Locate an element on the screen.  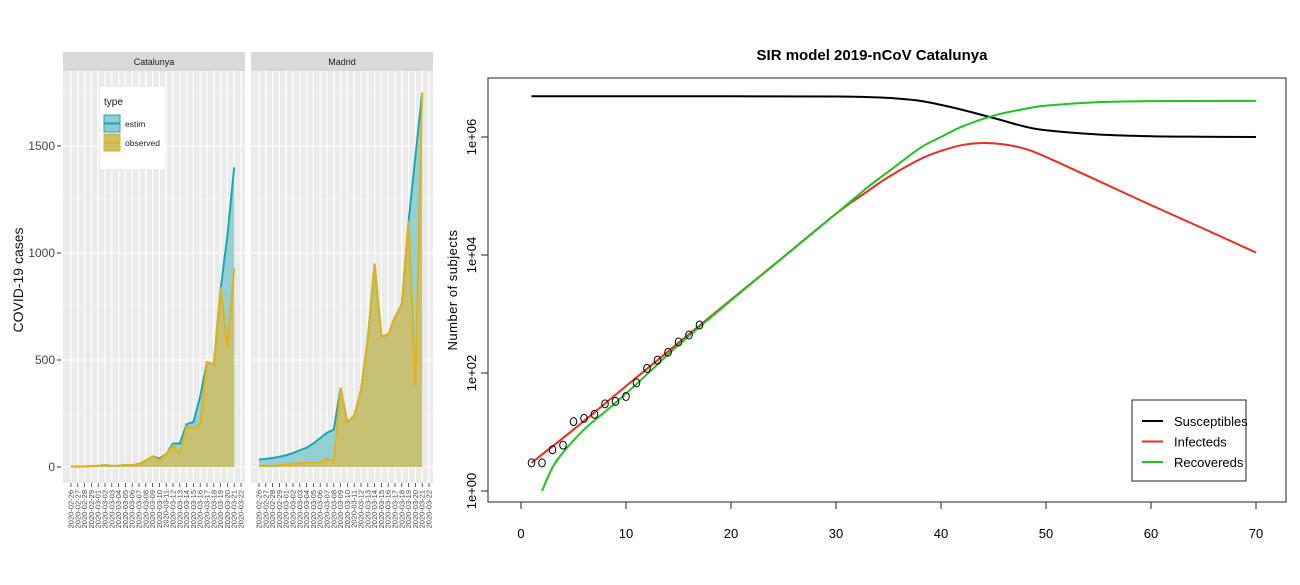
y-tick-label: 1e+06 is located at coordinates (471, 137).